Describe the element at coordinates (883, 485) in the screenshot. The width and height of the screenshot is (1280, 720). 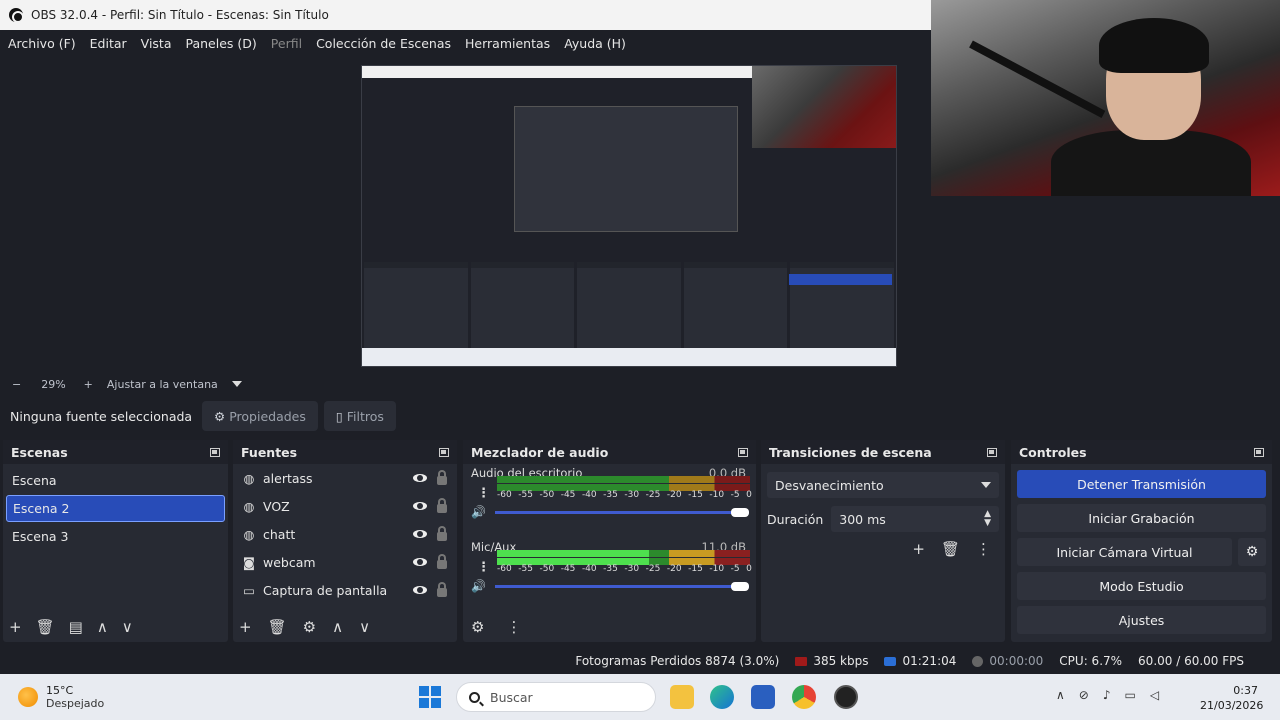
I see `transition-select: Desvanecimiento` at that location.